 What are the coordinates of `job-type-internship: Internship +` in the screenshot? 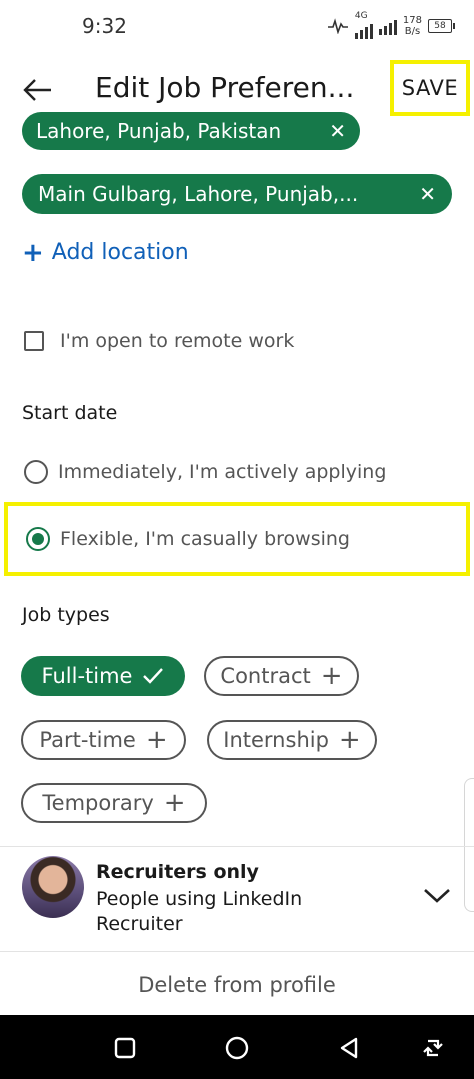 It's located at (292, 740).